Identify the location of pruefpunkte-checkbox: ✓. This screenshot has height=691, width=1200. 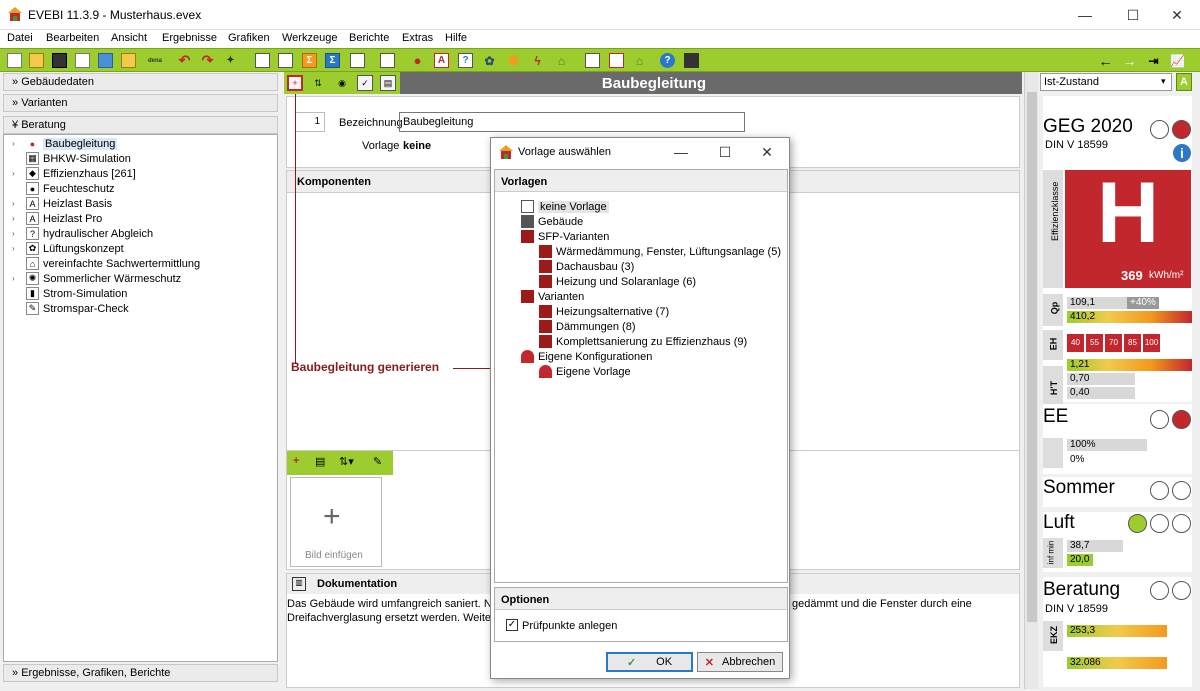
(512, 625).